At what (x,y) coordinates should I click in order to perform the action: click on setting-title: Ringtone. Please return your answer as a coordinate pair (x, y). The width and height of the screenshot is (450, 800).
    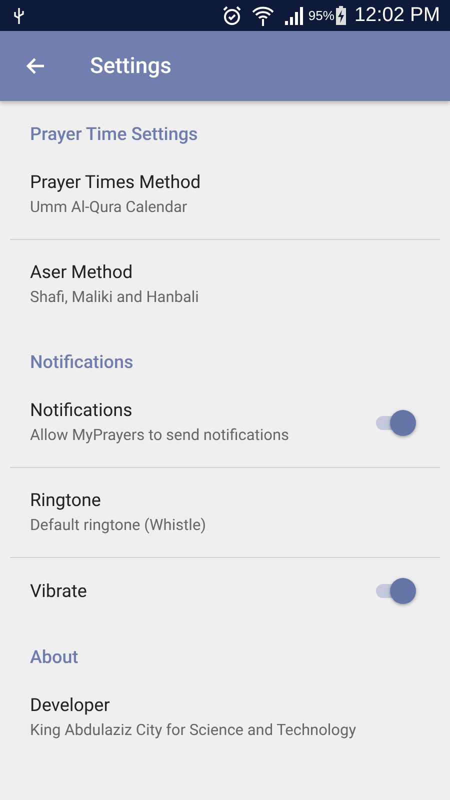
    Looking at the image, I should click on (223, 500).